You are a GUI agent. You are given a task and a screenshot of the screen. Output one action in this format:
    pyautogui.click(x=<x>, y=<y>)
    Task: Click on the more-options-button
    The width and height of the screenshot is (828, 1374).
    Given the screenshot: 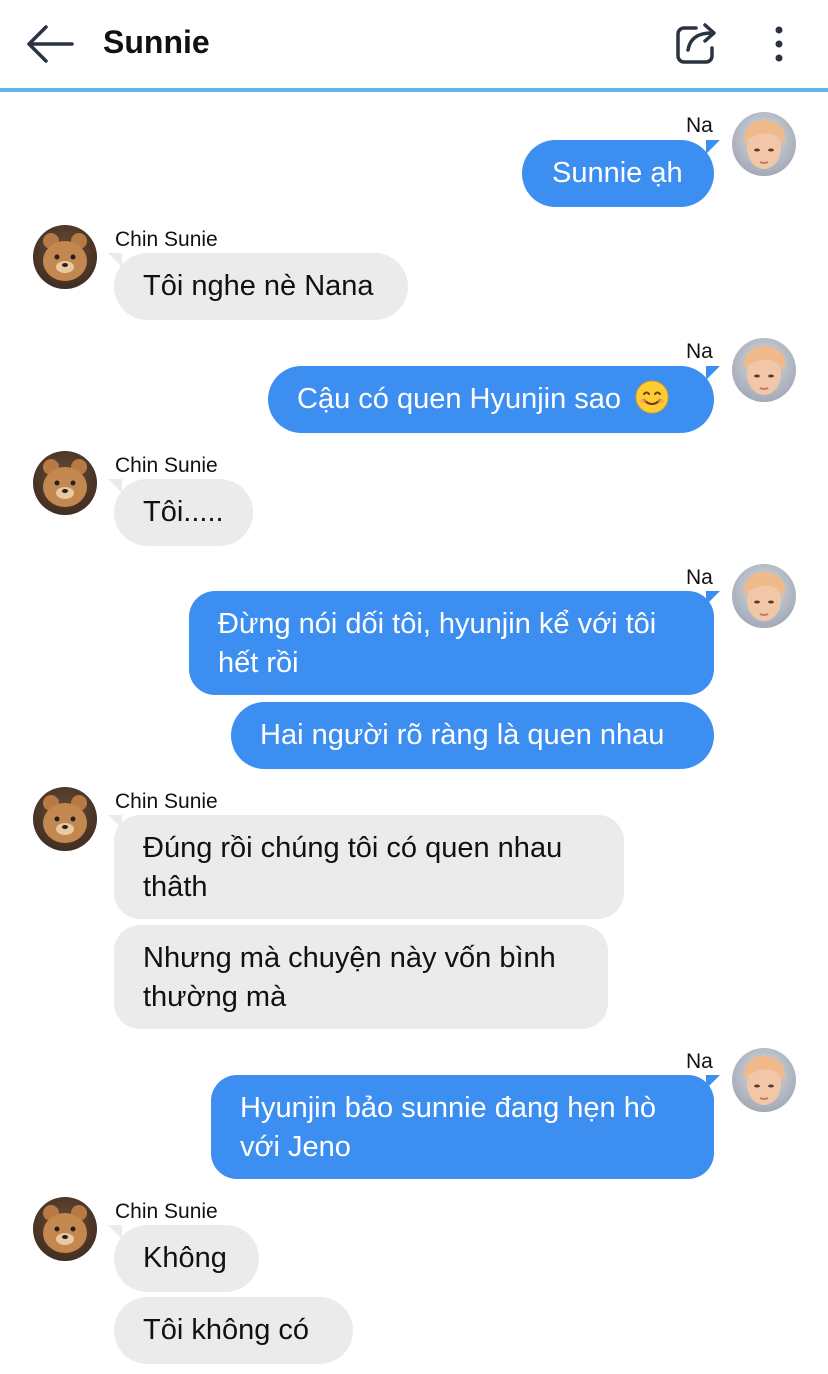 What is the action you would take?
    pyautogui.click(x=779, y=44)
    